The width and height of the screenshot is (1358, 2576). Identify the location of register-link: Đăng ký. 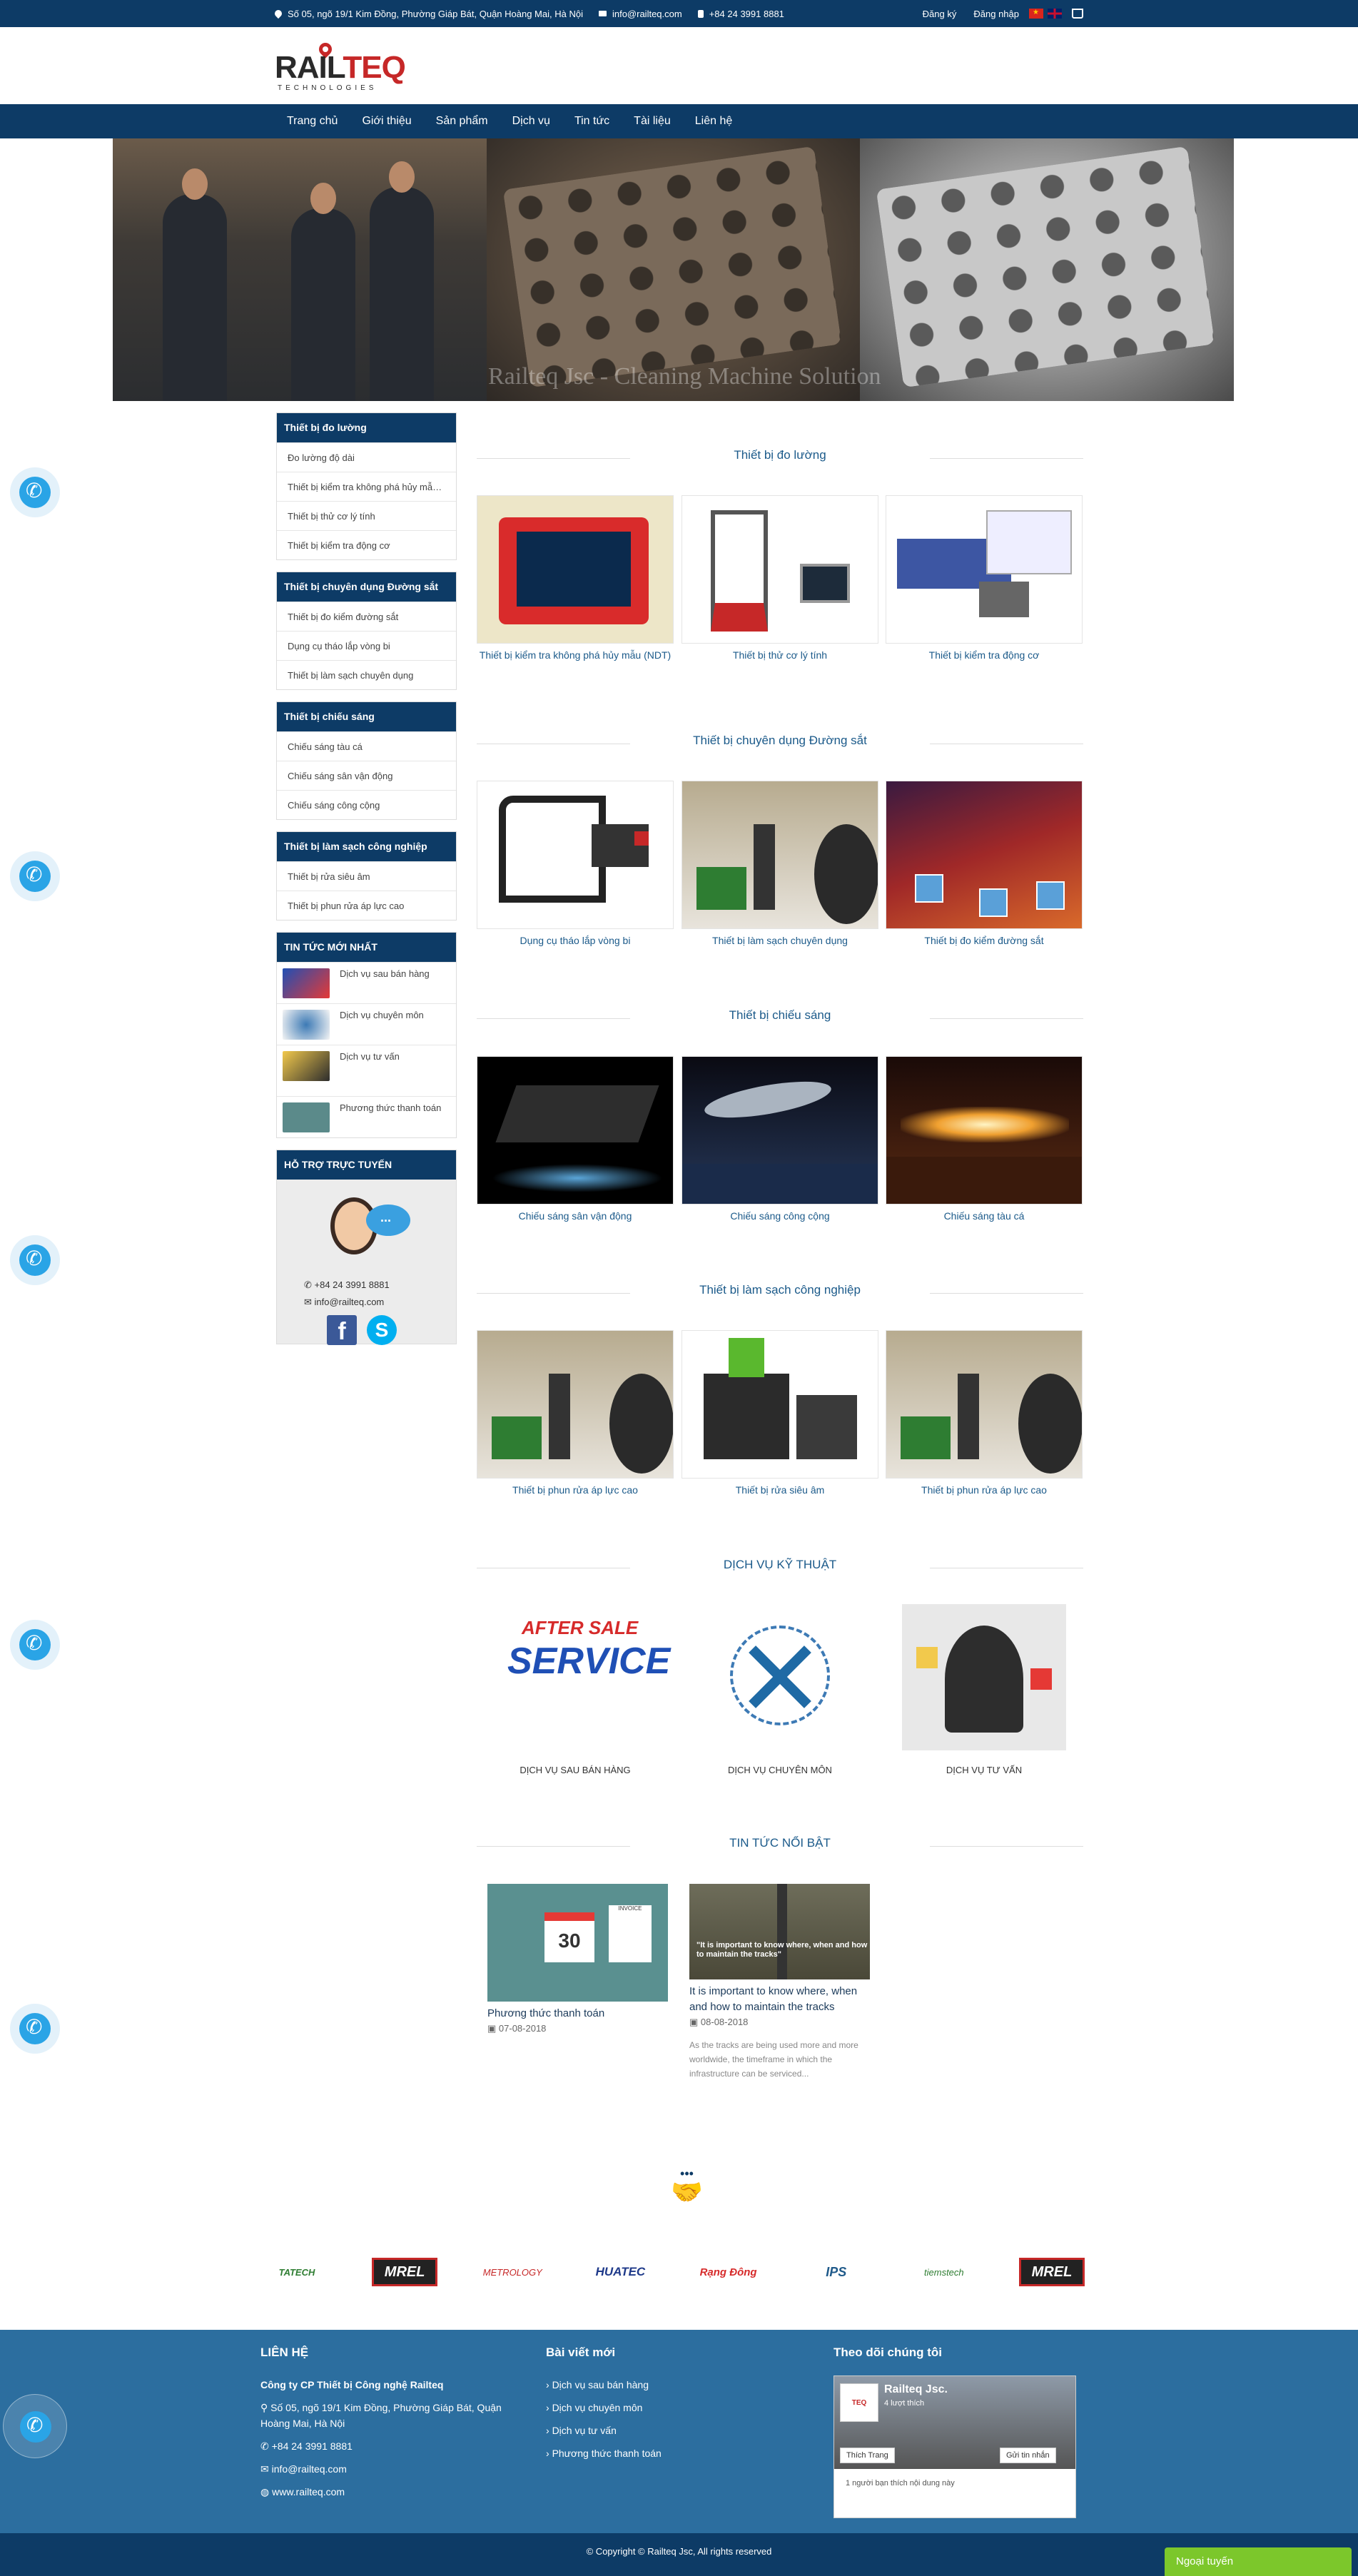
(940, 14).